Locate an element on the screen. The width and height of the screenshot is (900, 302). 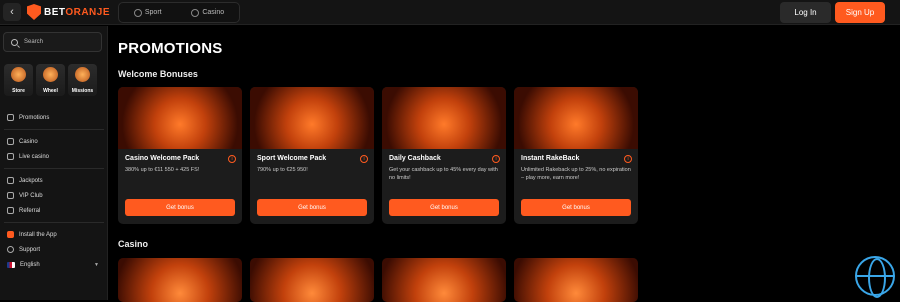
sidebar-item-referral: Referral is located at coordinates (54, 210).